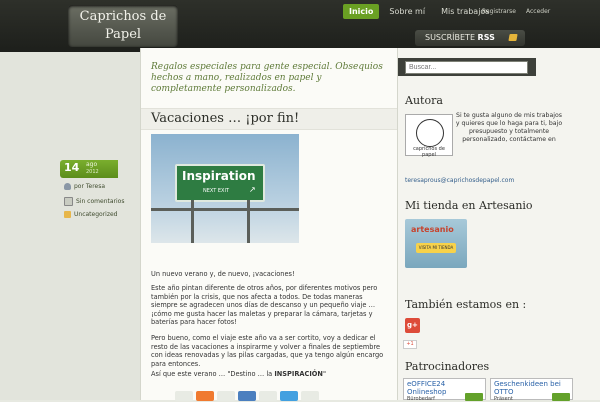  I want to click on widget-title-patrocinadores: Patrocinadores, so click(447, 366).